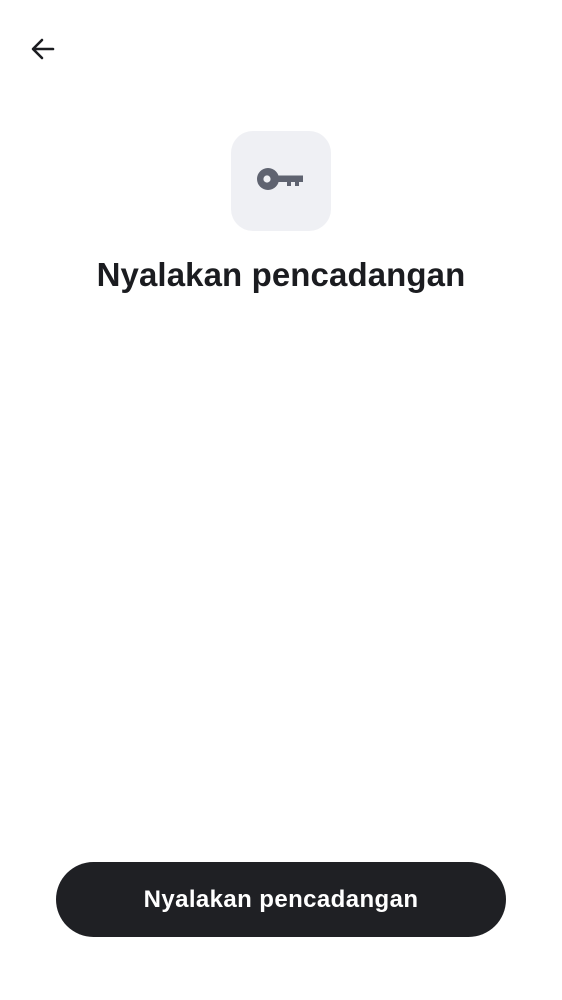 The height and width of the screenshot is (1000, 562). I want to click on key-icon, so click(281, 181).